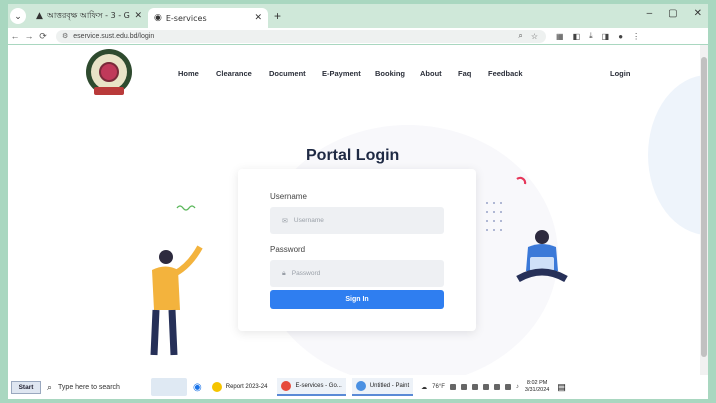 This screenshot has width=716, height=403. What do you see at coordinates (591, 36) in the screenshot?
I see `download-icon: ⤓` at bounding box center [591, 36].